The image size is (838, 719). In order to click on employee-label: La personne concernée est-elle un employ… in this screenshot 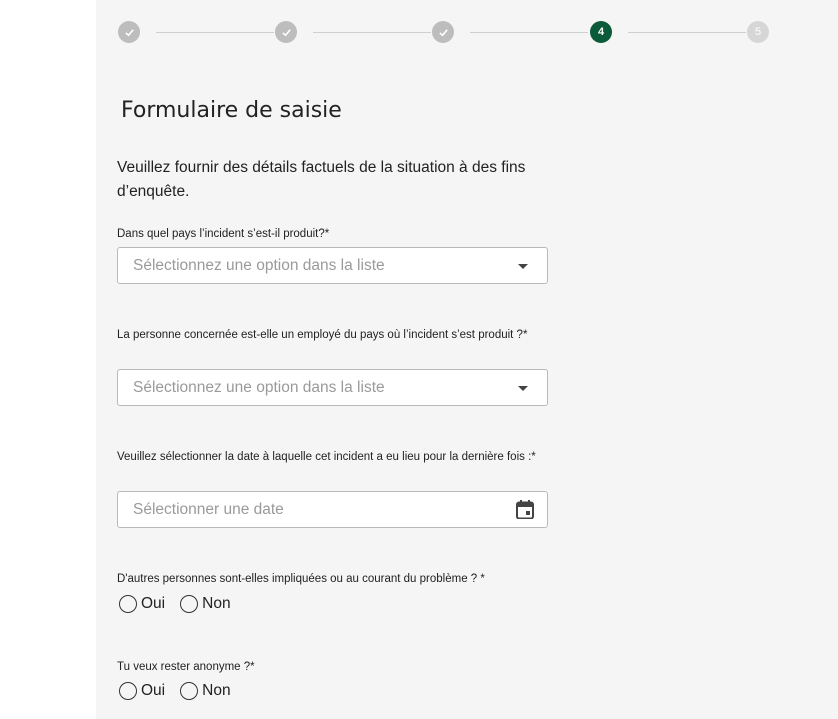, I will do `click(322, 335)`.